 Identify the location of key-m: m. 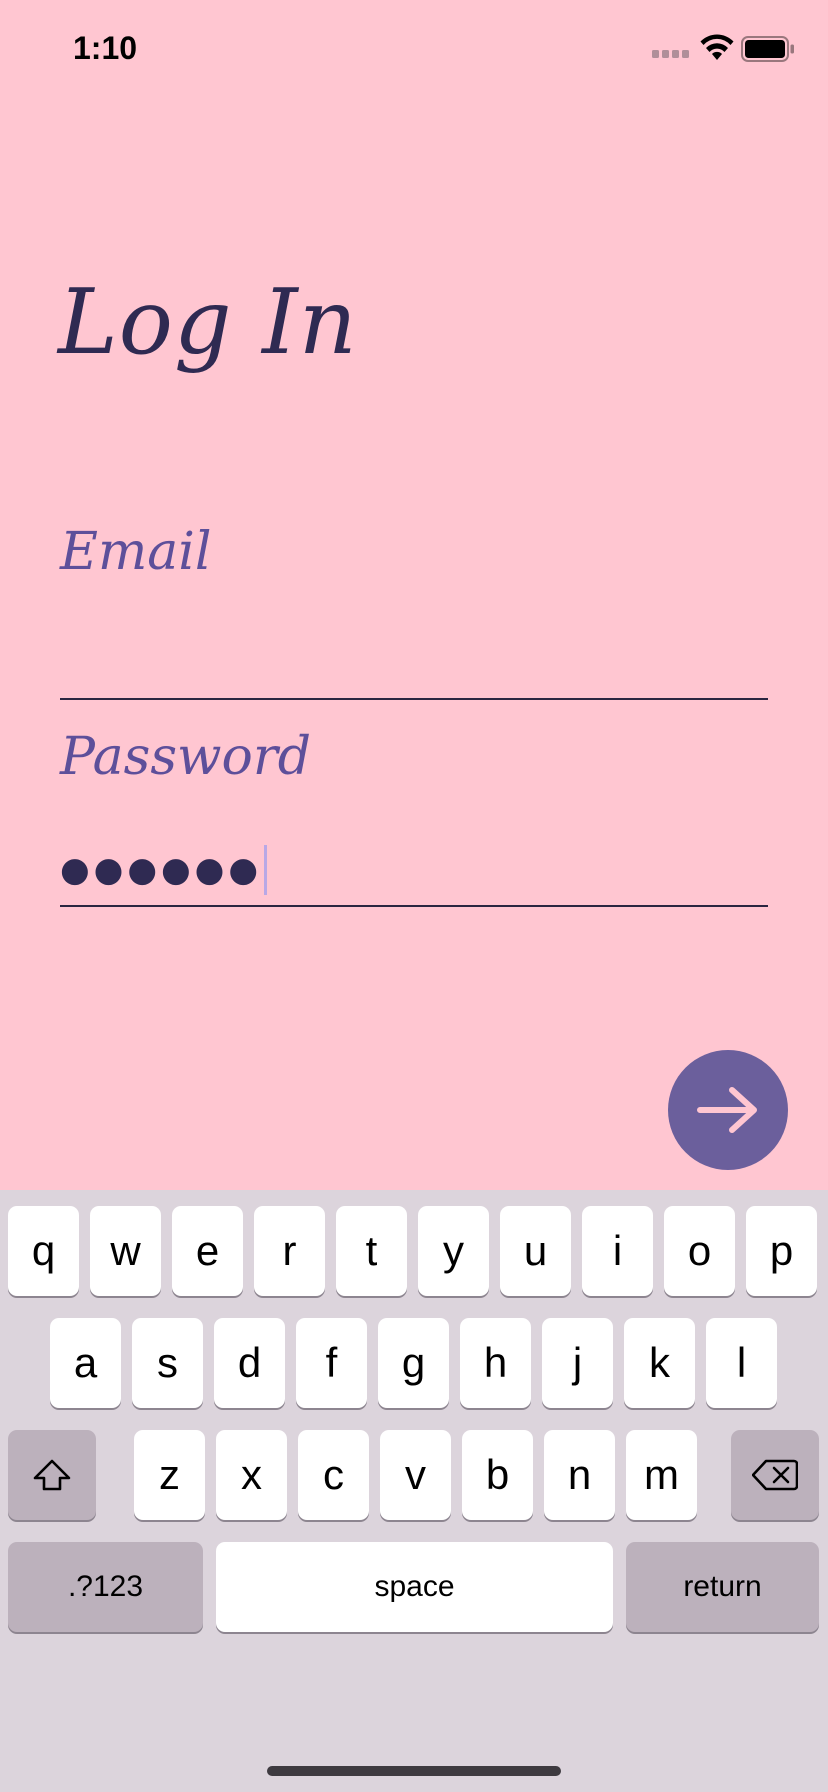
(661, 1475).